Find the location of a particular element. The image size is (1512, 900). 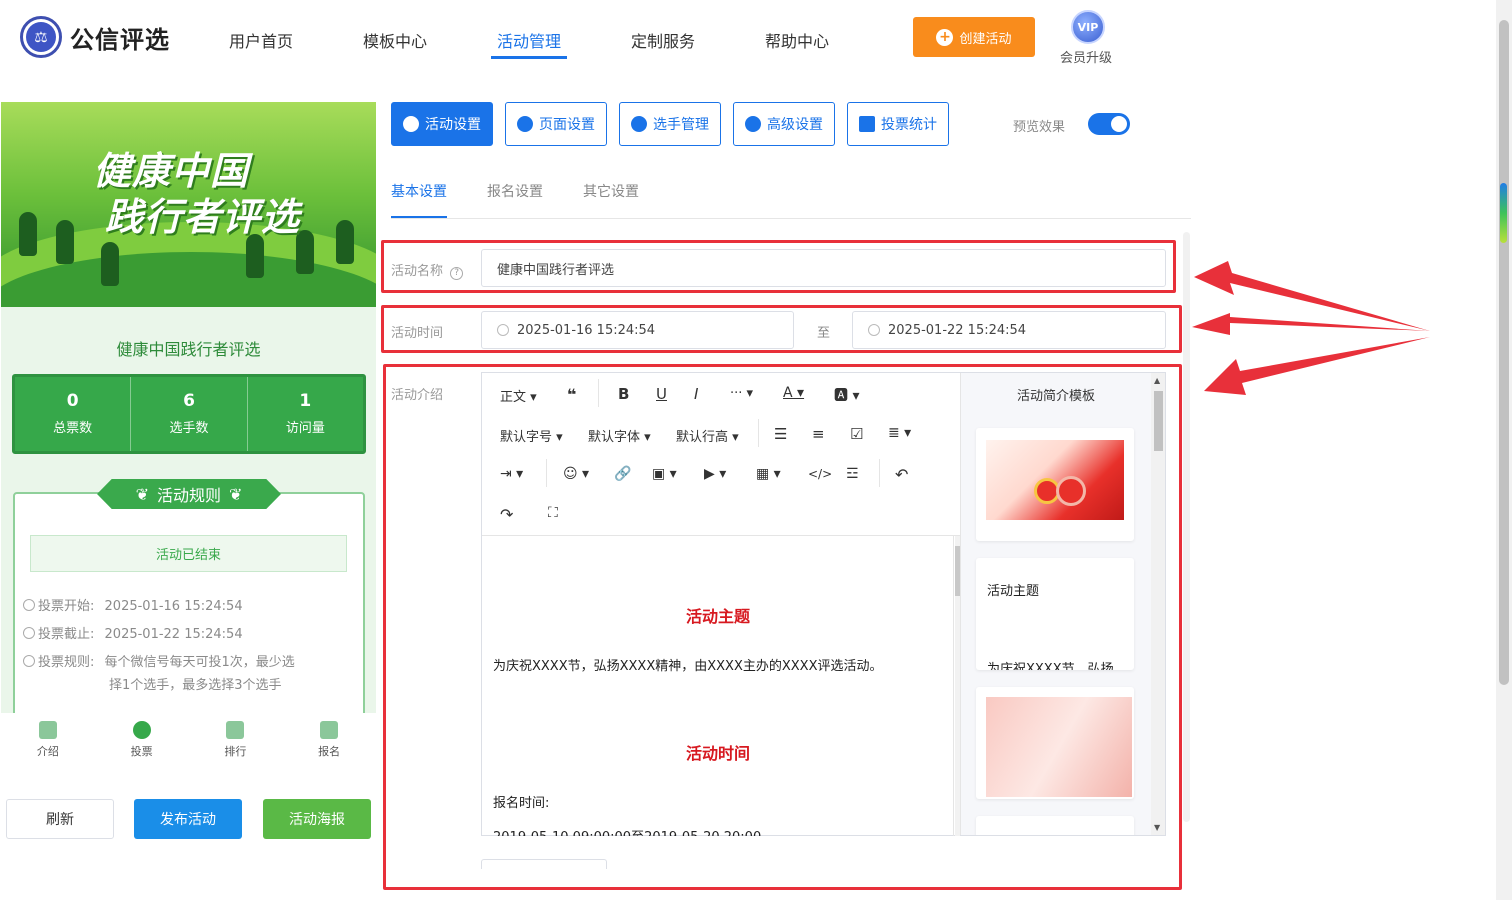

logo-text: 公信评选 is located at coordinates (120, 37).